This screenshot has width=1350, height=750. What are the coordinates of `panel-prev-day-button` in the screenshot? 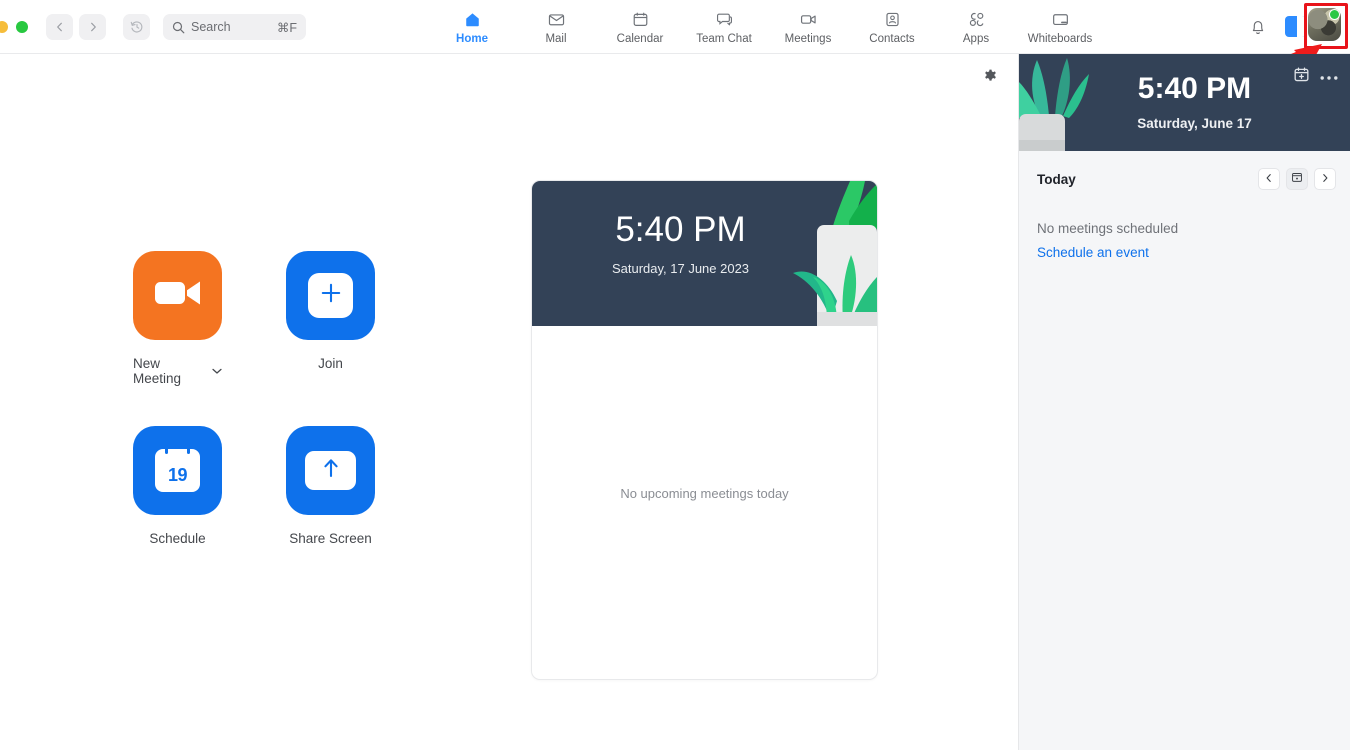 It's located at (1269, 179).